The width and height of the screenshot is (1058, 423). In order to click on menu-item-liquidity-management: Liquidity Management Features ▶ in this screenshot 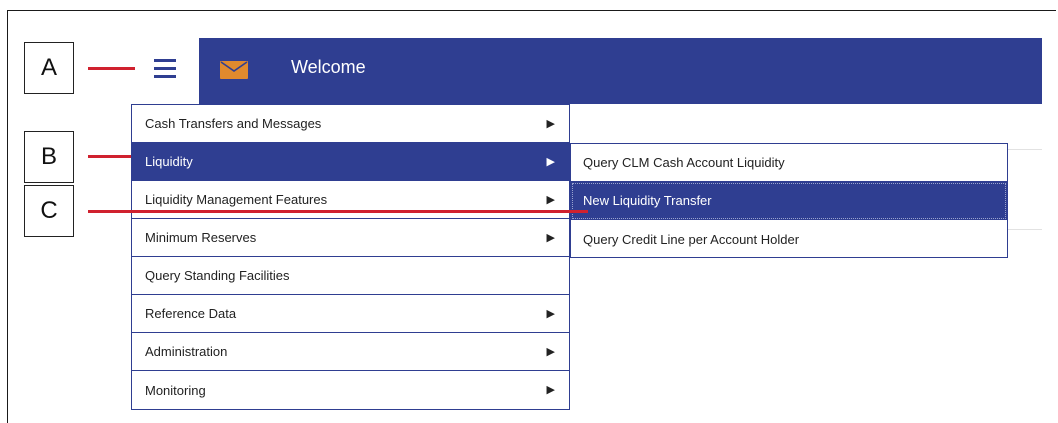, I will do `click(350, 200)`.